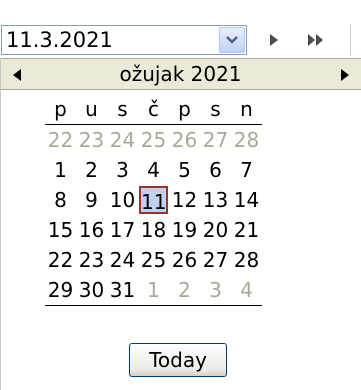  Describe the element at coordinates (91, 290) in the screenshot. I see `day-cell: 30` at that location.